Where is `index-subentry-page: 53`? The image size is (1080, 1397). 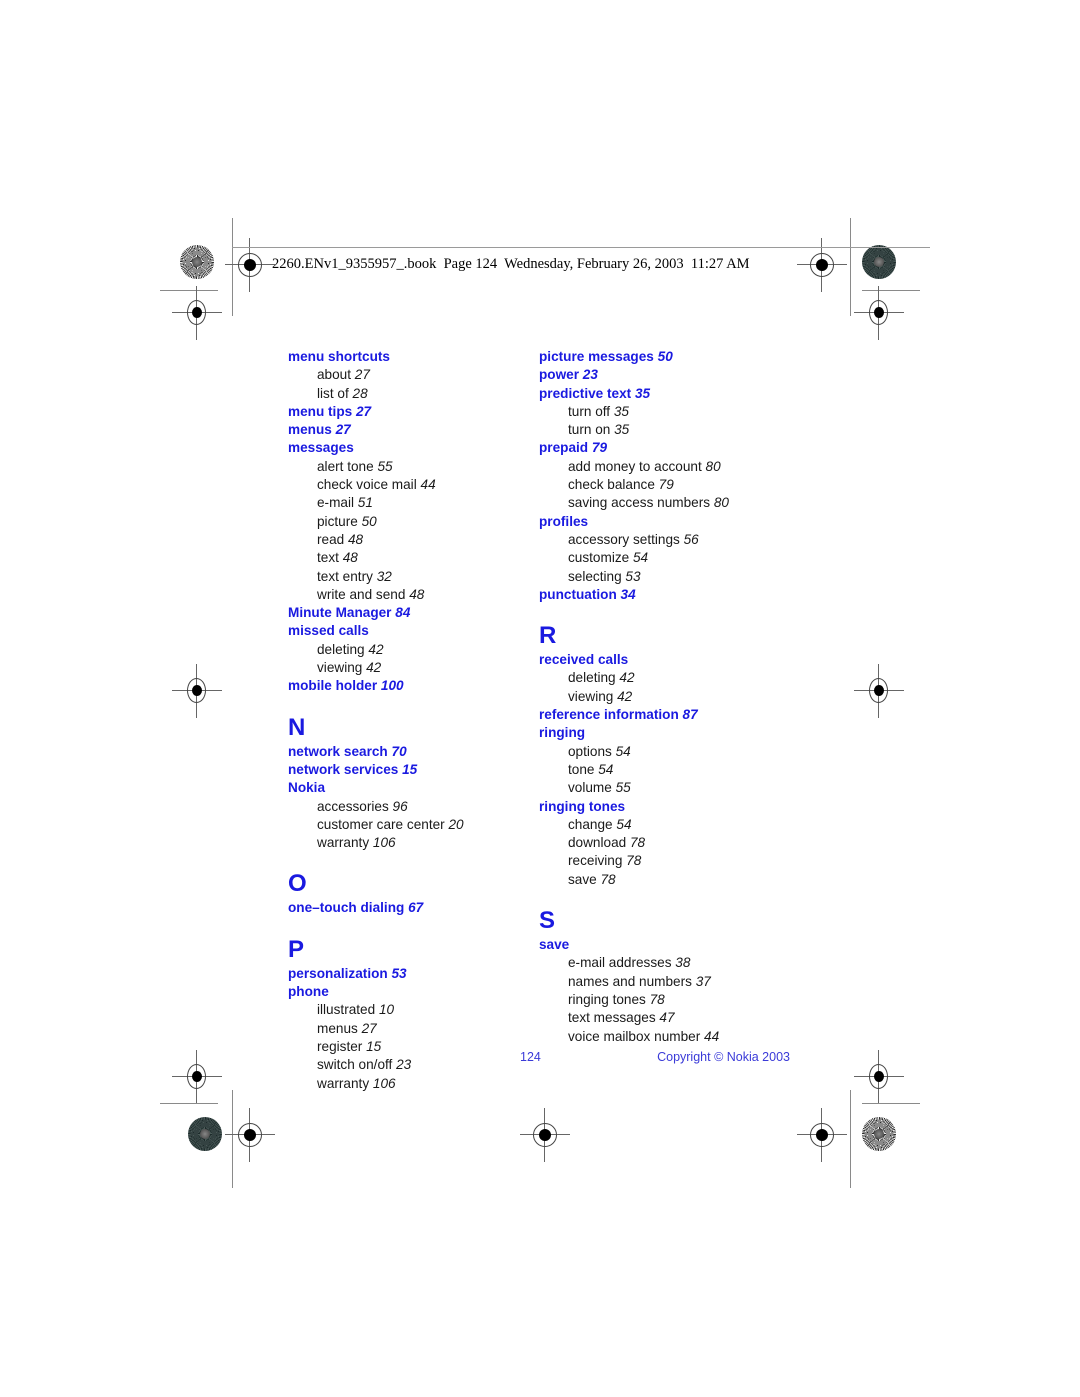
index-subentry-page: 53 is located at coordinates (631, 576).